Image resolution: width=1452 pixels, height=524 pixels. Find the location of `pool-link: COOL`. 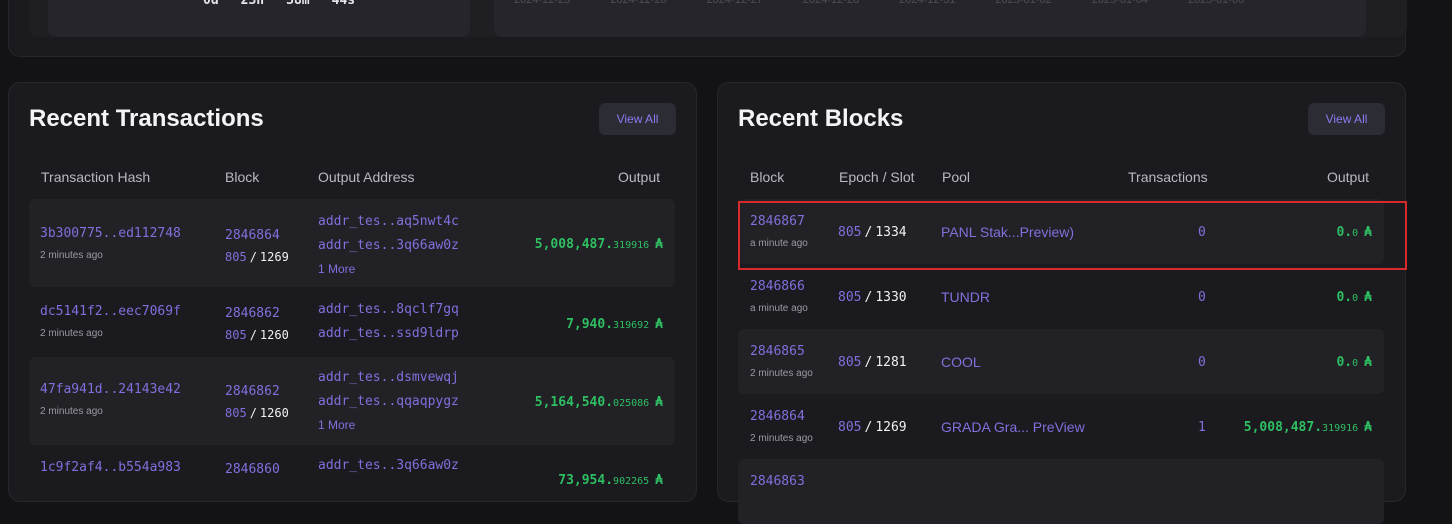

pool-link: COOL is located at coordinates (961, 362).